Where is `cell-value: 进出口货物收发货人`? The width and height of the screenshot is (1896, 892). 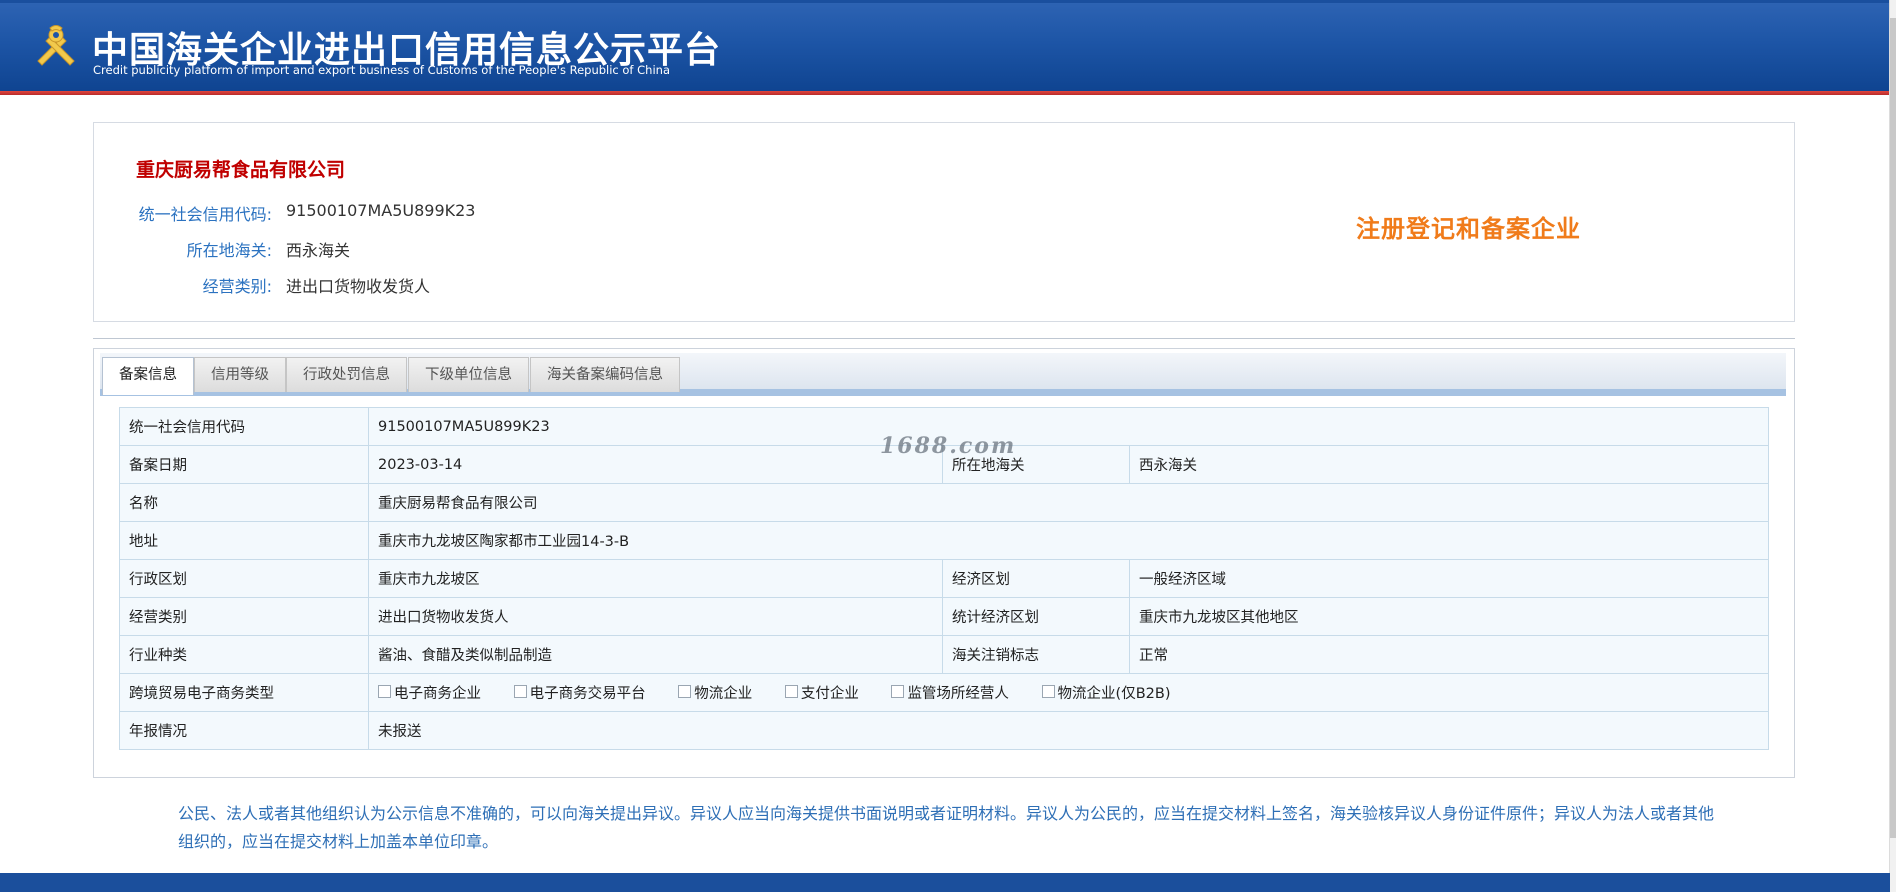
cell-value: 进出口货物收发货人 is located at coordinates (655, 616).